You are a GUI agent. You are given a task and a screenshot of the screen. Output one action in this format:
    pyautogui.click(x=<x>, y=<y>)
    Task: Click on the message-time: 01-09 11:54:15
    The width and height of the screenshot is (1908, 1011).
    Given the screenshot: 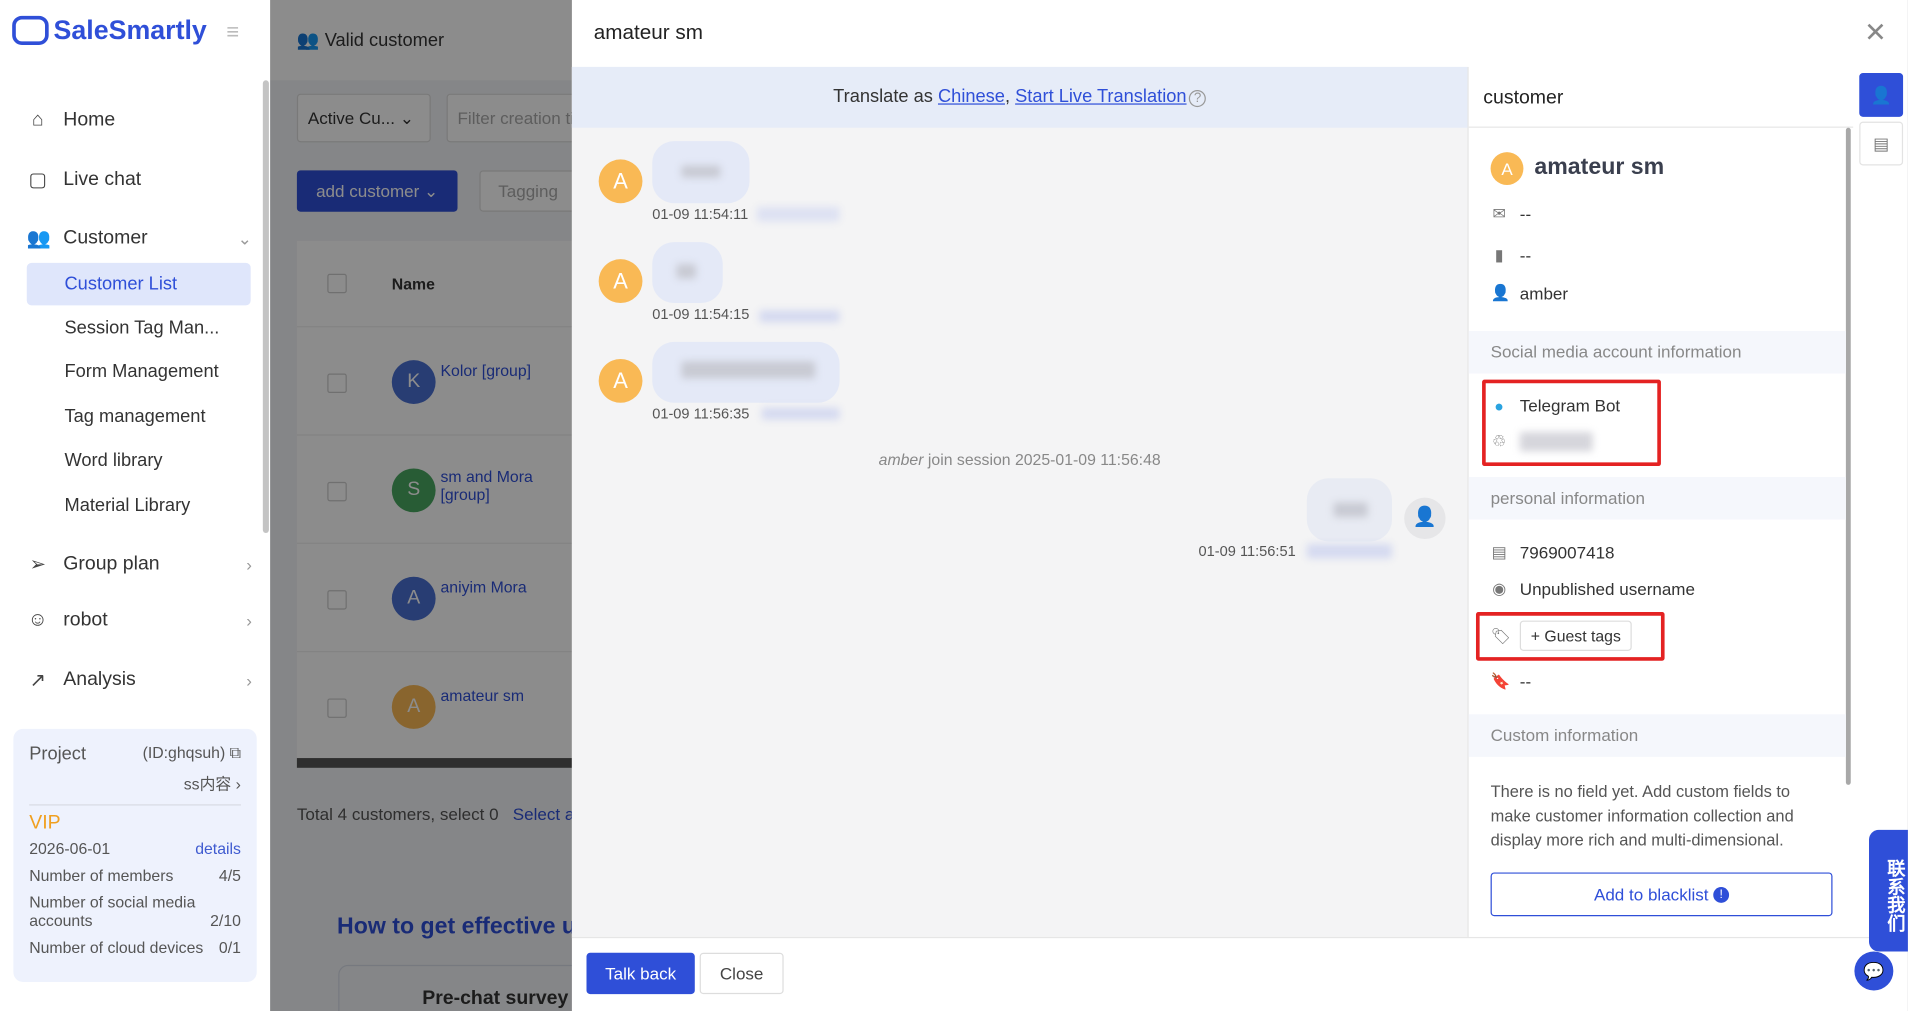 What is the action you would take?
    pyautogui.click(x=701, y=314)
    